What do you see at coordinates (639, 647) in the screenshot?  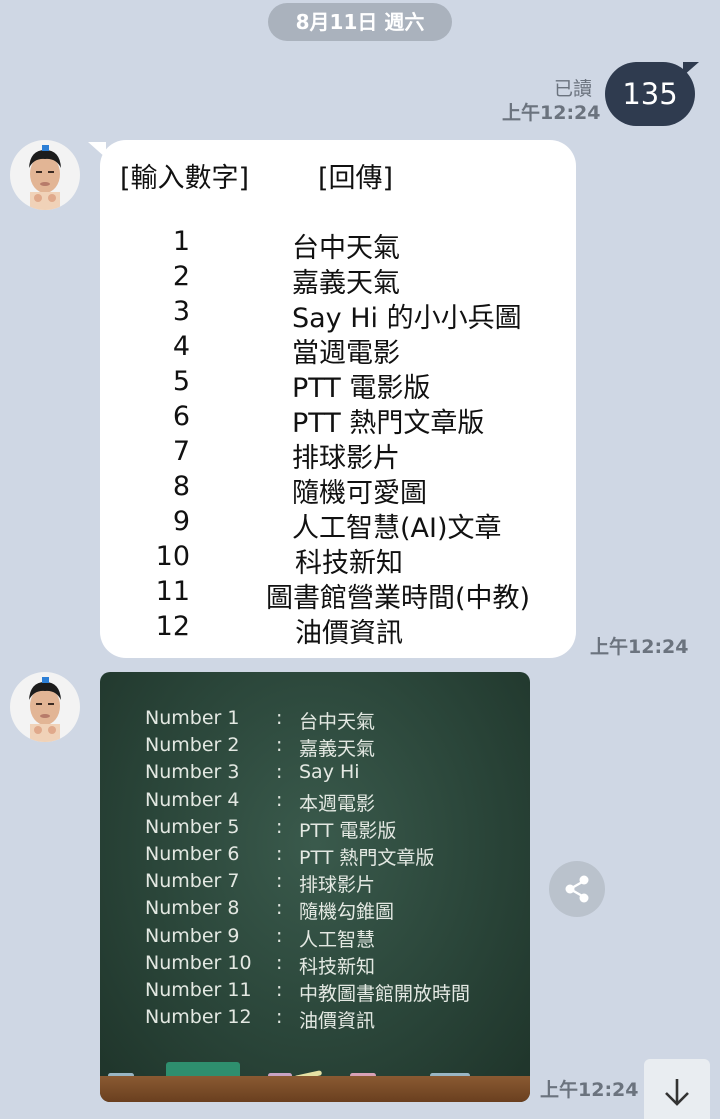 I see `menu-message-timestamp: 上午12:24` at bounding box center [639, 647].